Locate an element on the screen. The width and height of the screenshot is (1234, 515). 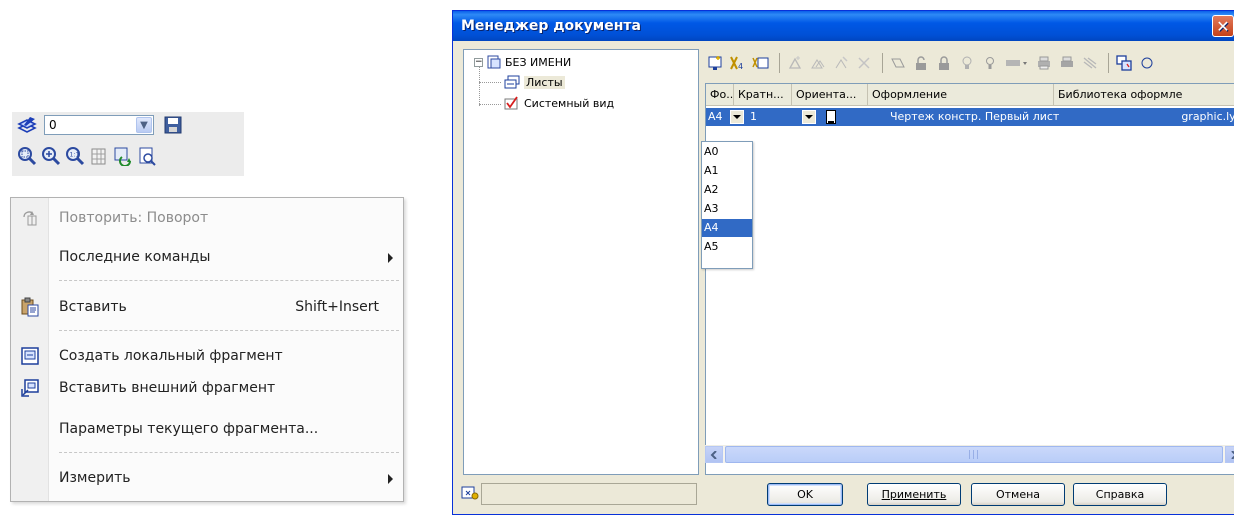
system-view-icon is located at coordinates (512, 103).